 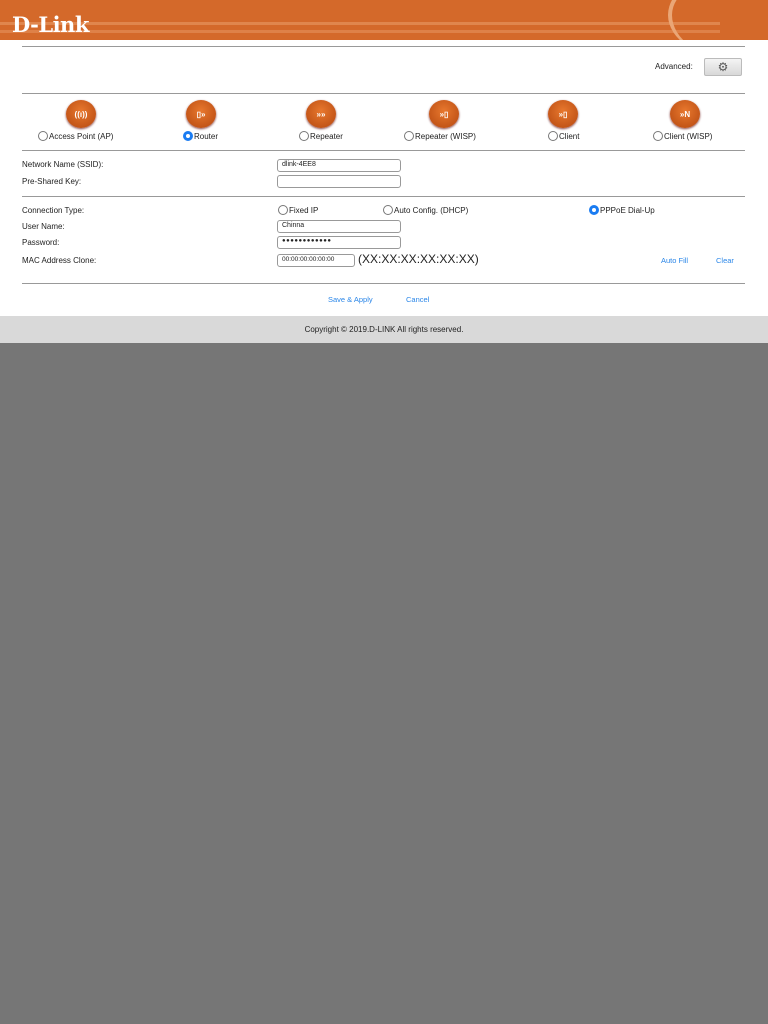 What do you see at coordinates (316, 260) in the screenshot?
I see `mac-clone-input: 00:00:00:00:00:00` at bounding box center [316, 260].